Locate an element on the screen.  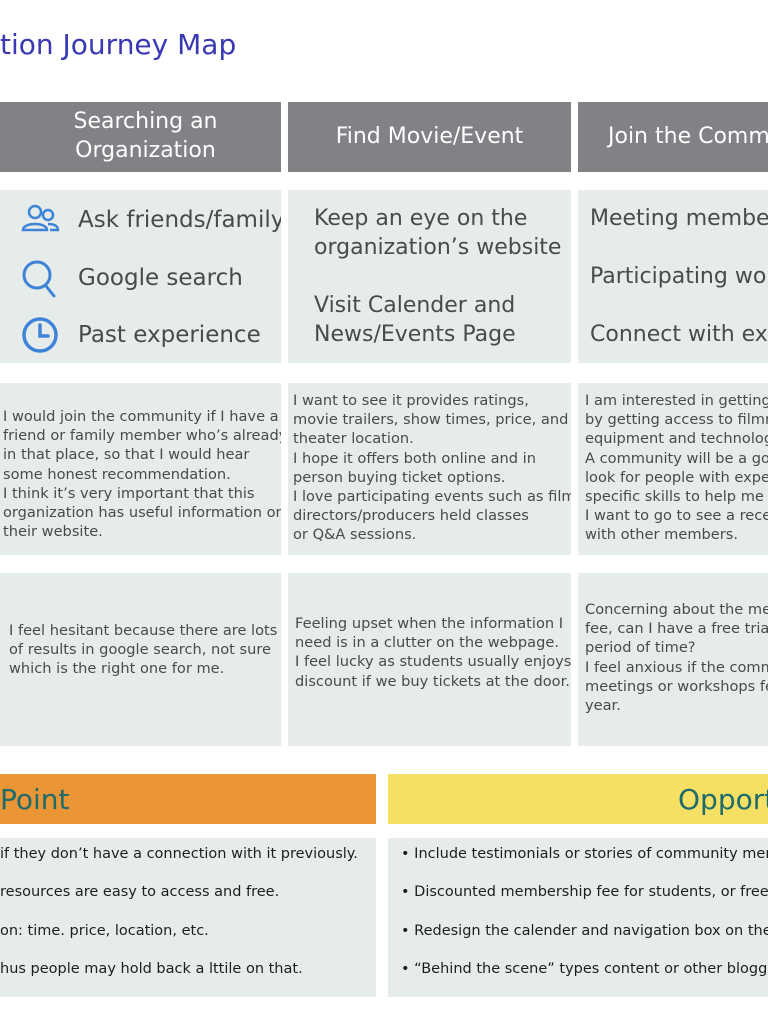
stage-header-label: Searching an Organization is located at coordinates (145, 136).